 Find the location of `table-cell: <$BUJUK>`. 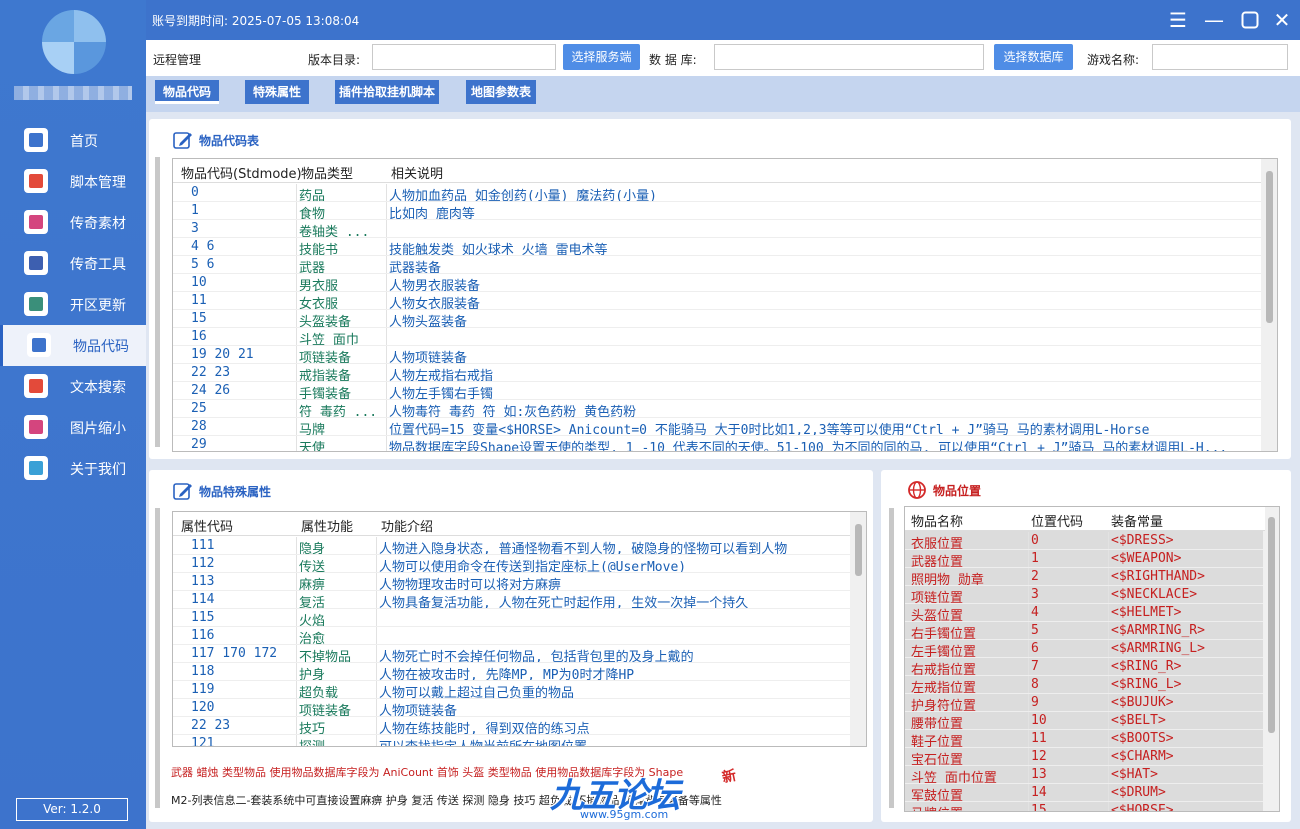

table-cell: <$BUJUK> is located at coordinates (1142, 702).